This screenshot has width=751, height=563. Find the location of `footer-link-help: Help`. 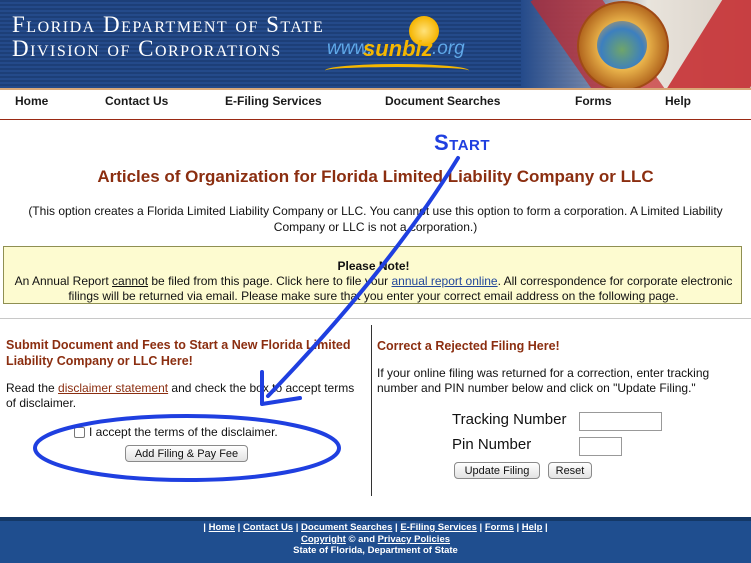

footer-link-help: Help is located at coordinates (532, 527).